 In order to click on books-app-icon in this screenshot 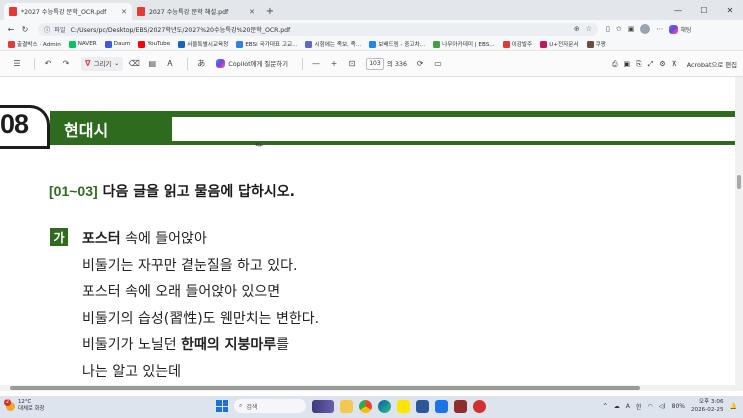, I will do `click(460, 406)`.